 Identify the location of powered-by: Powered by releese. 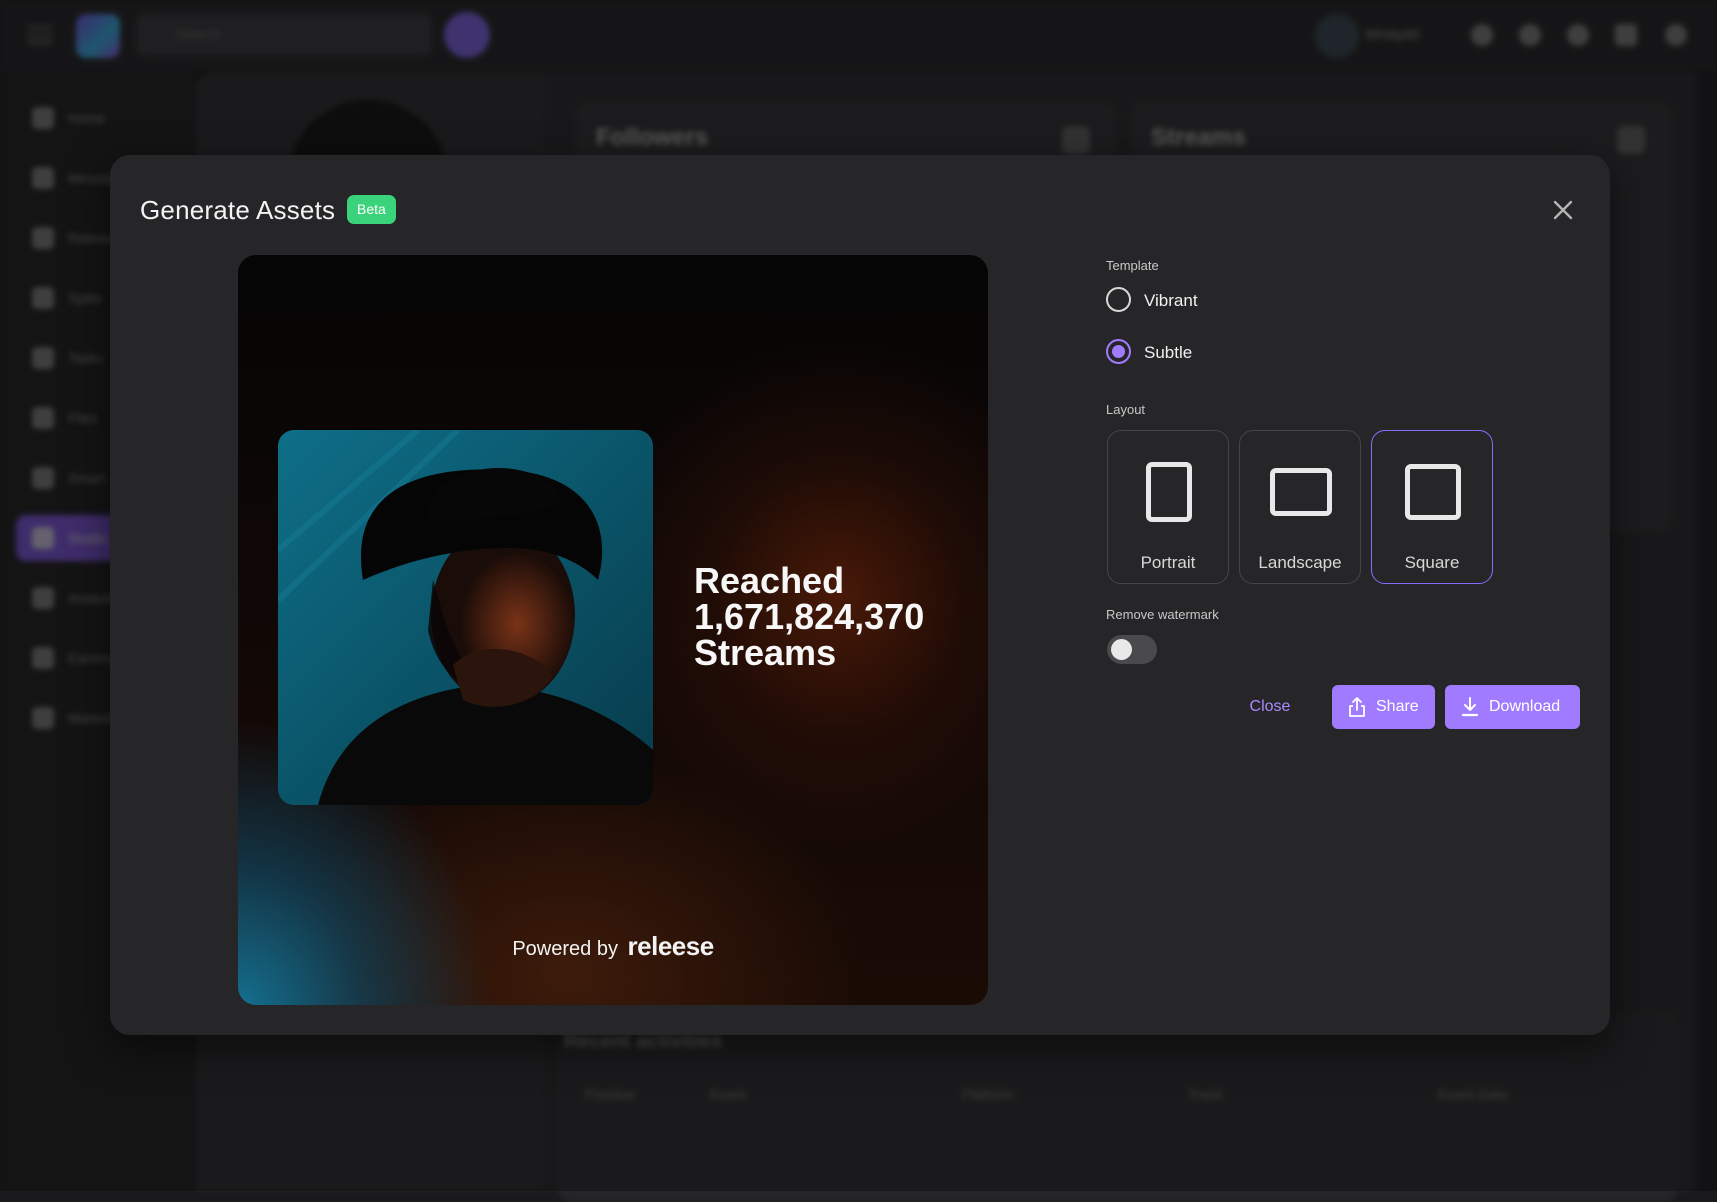
(613, 946).